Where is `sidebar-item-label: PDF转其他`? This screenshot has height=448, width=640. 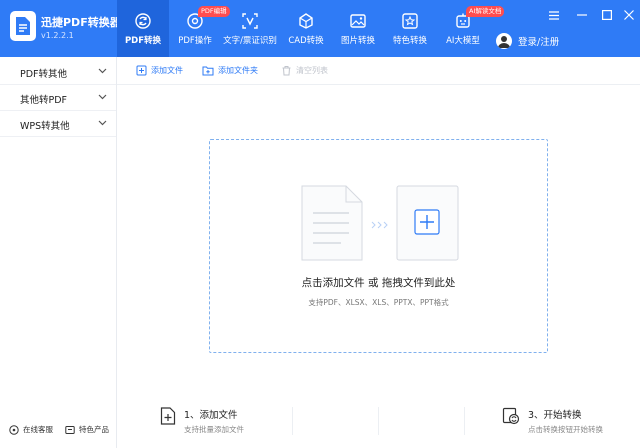
sidebar-item-label: PDF转其他 is located at coordinates (44, 74).